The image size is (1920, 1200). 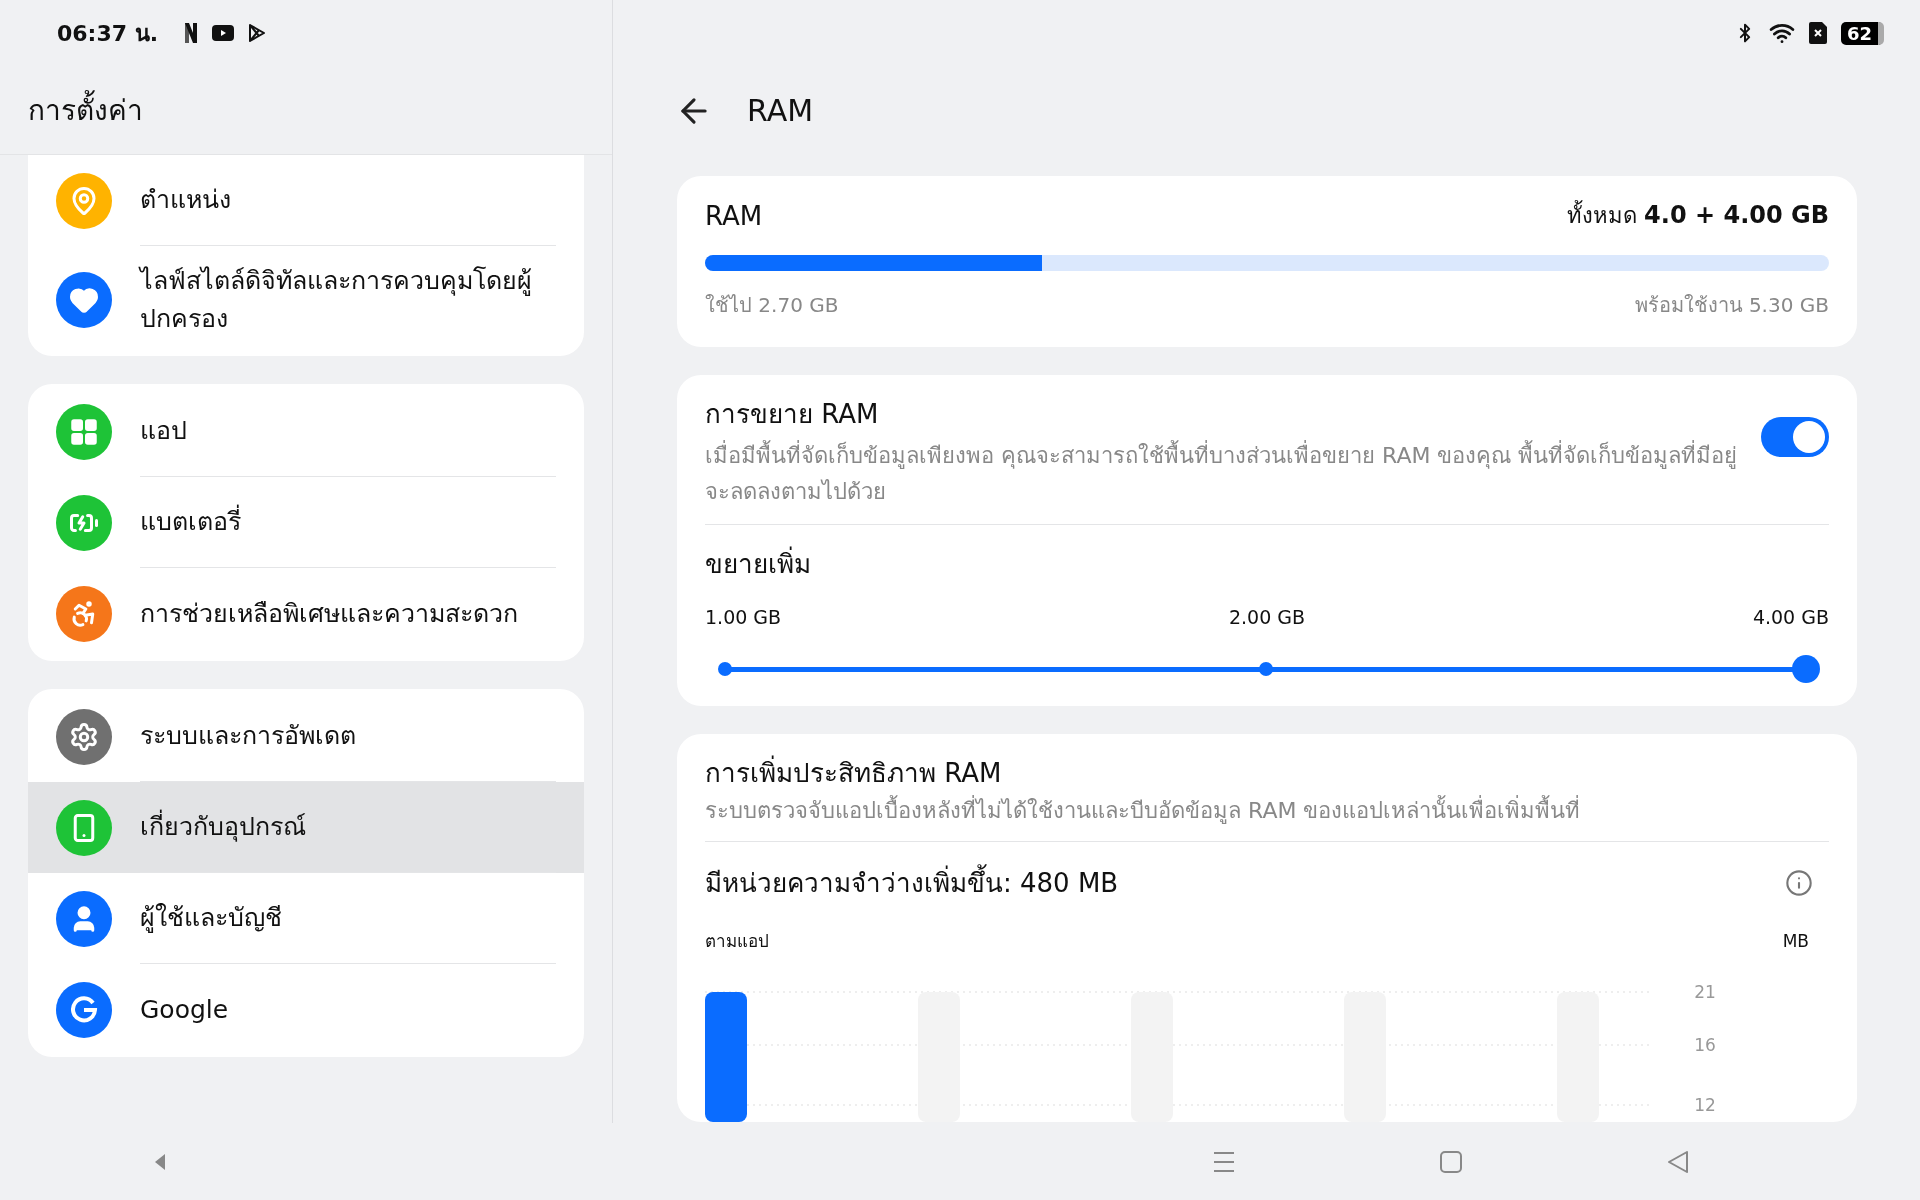 What do you see at coordinates (743, 617) in the screenshot?
I see `step-label: 1.00 GB` at bounding box center [743, 617].